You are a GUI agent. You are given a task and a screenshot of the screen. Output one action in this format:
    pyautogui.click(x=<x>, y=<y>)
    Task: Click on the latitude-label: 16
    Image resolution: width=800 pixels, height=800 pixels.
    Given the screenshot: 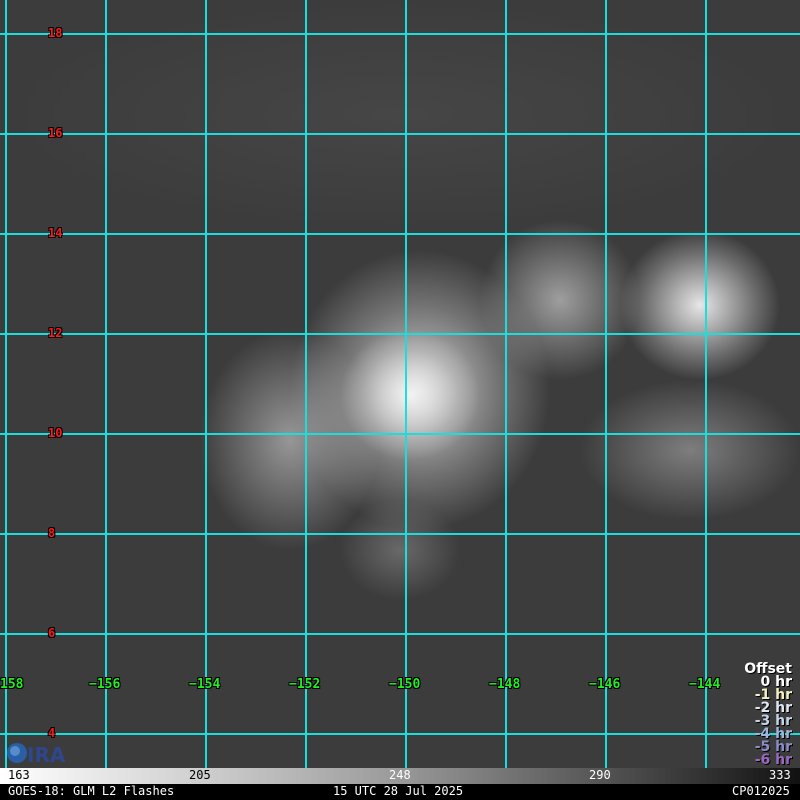 What is the action you would take?
    pyautogui.click(x=55, y=133)
    